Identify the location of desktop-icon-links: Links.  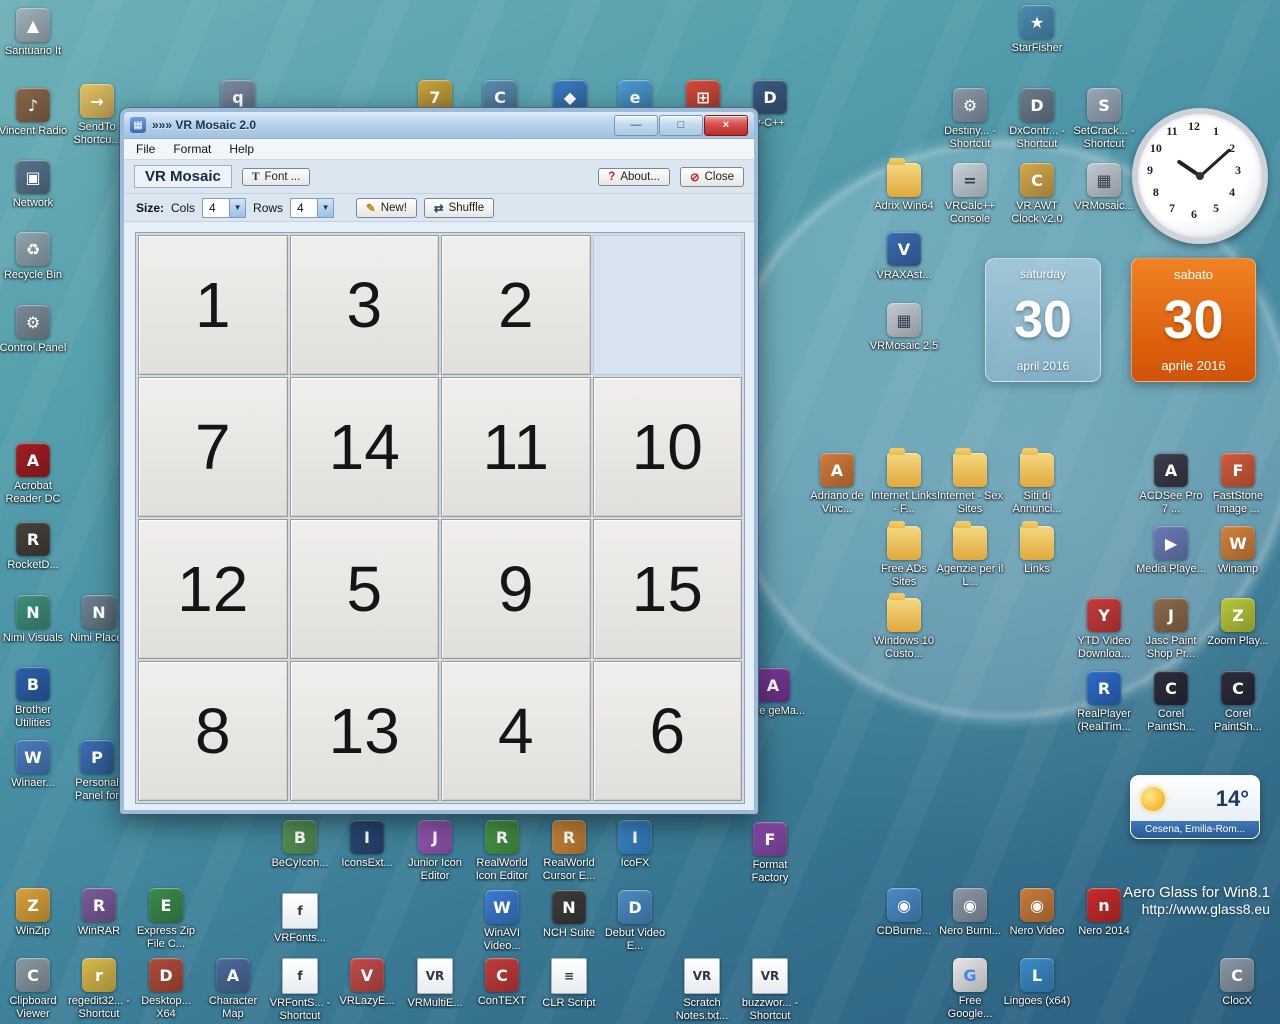
(1037, 548).